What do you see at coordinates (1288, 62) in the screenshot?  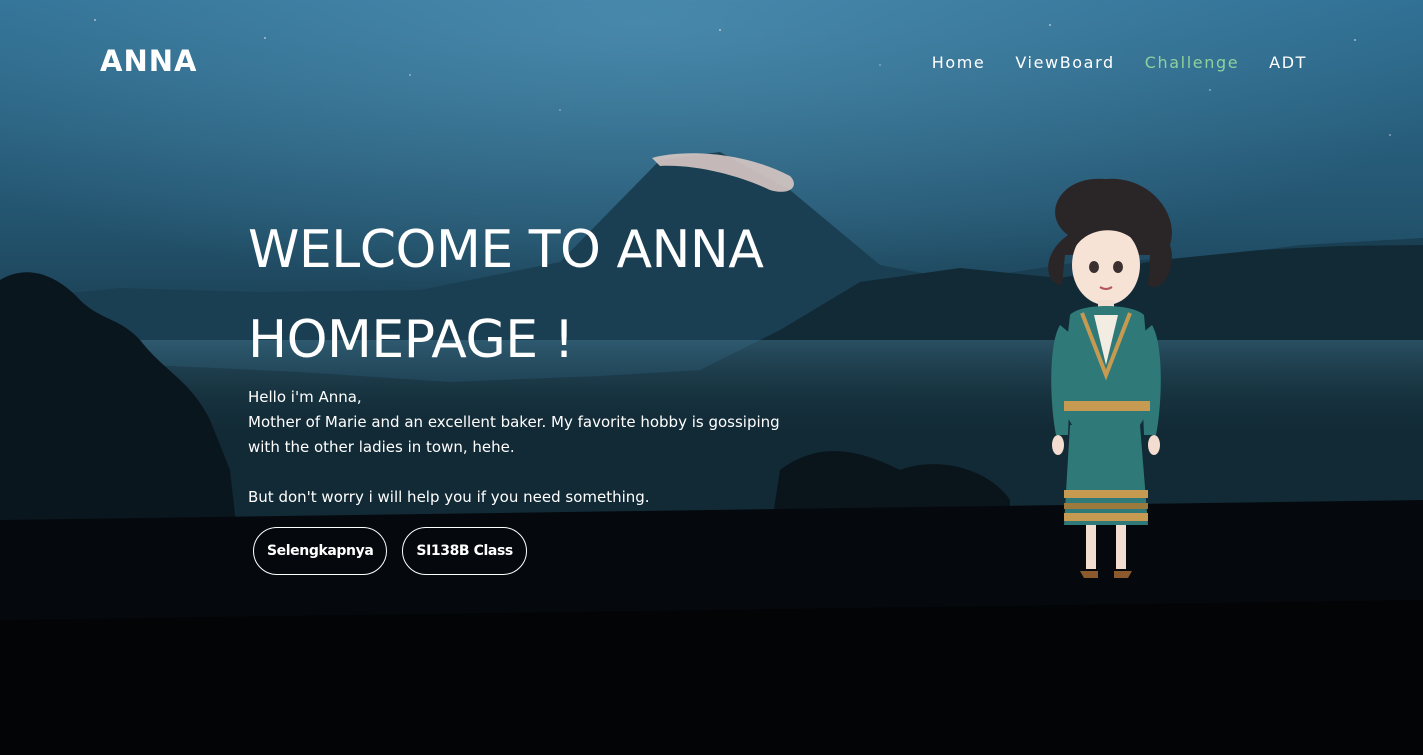 I see `nav-link-adt: ADT` at bounding box center [1288, 62].